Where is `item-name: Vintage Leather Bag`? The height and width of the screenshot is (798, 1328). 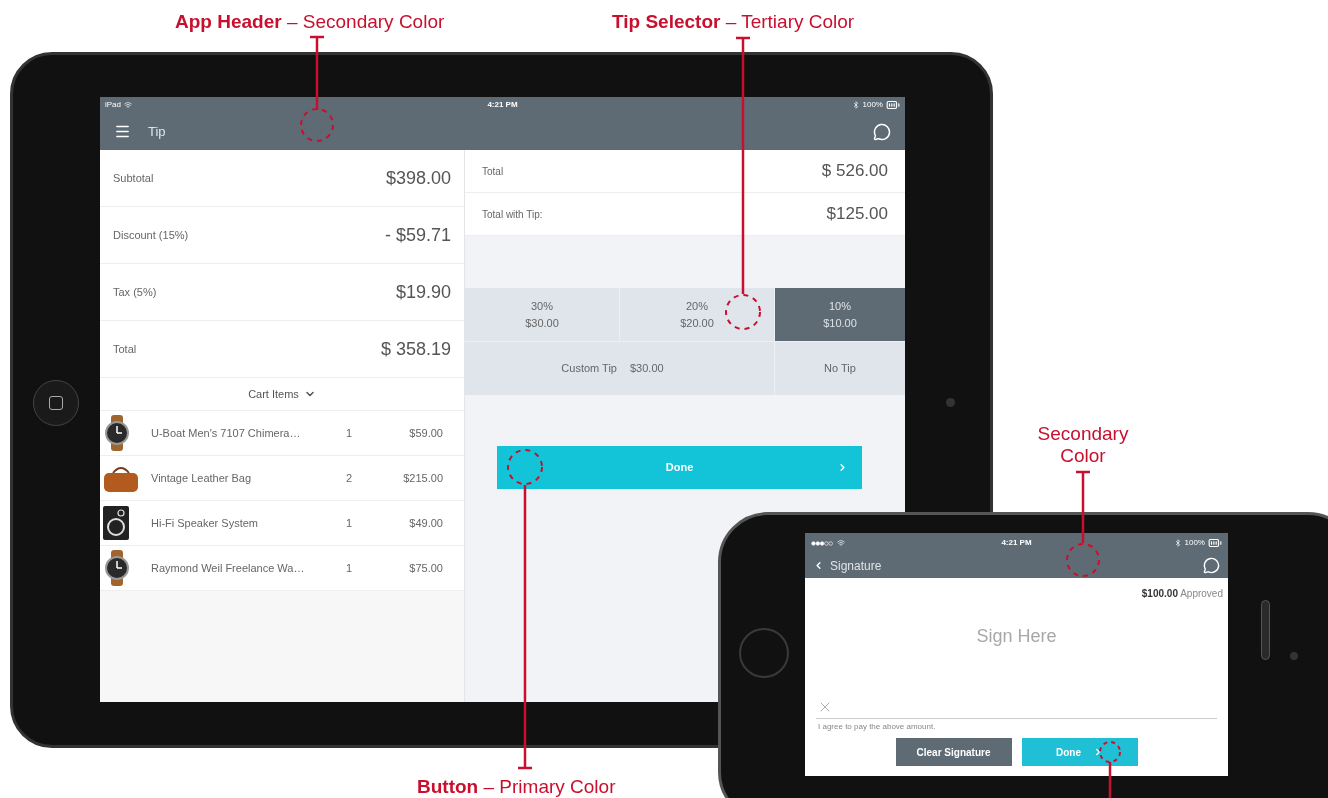
item-name: Vintage Leather Bag is located at coordinates (202, 478).